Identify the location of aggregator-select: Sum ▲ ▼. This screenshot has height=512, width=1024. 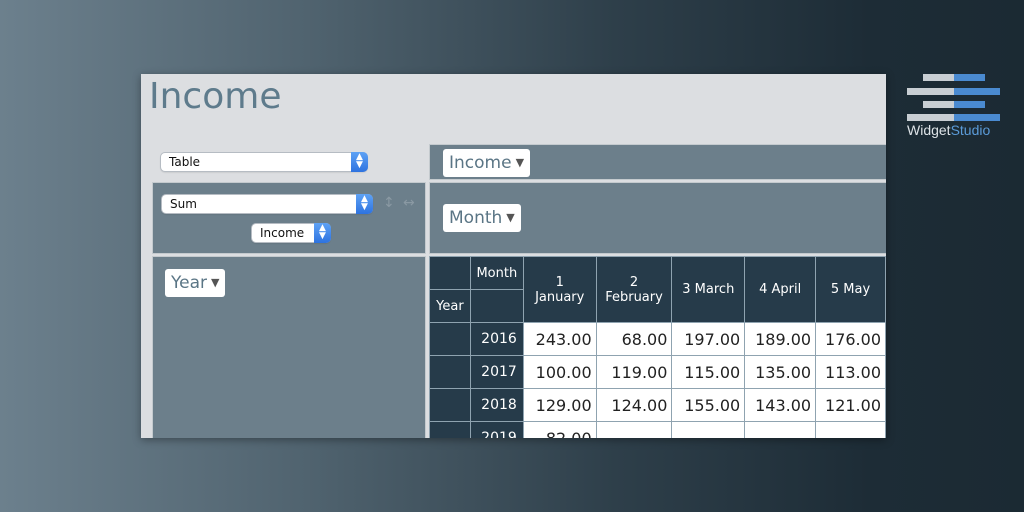
(267, 204).